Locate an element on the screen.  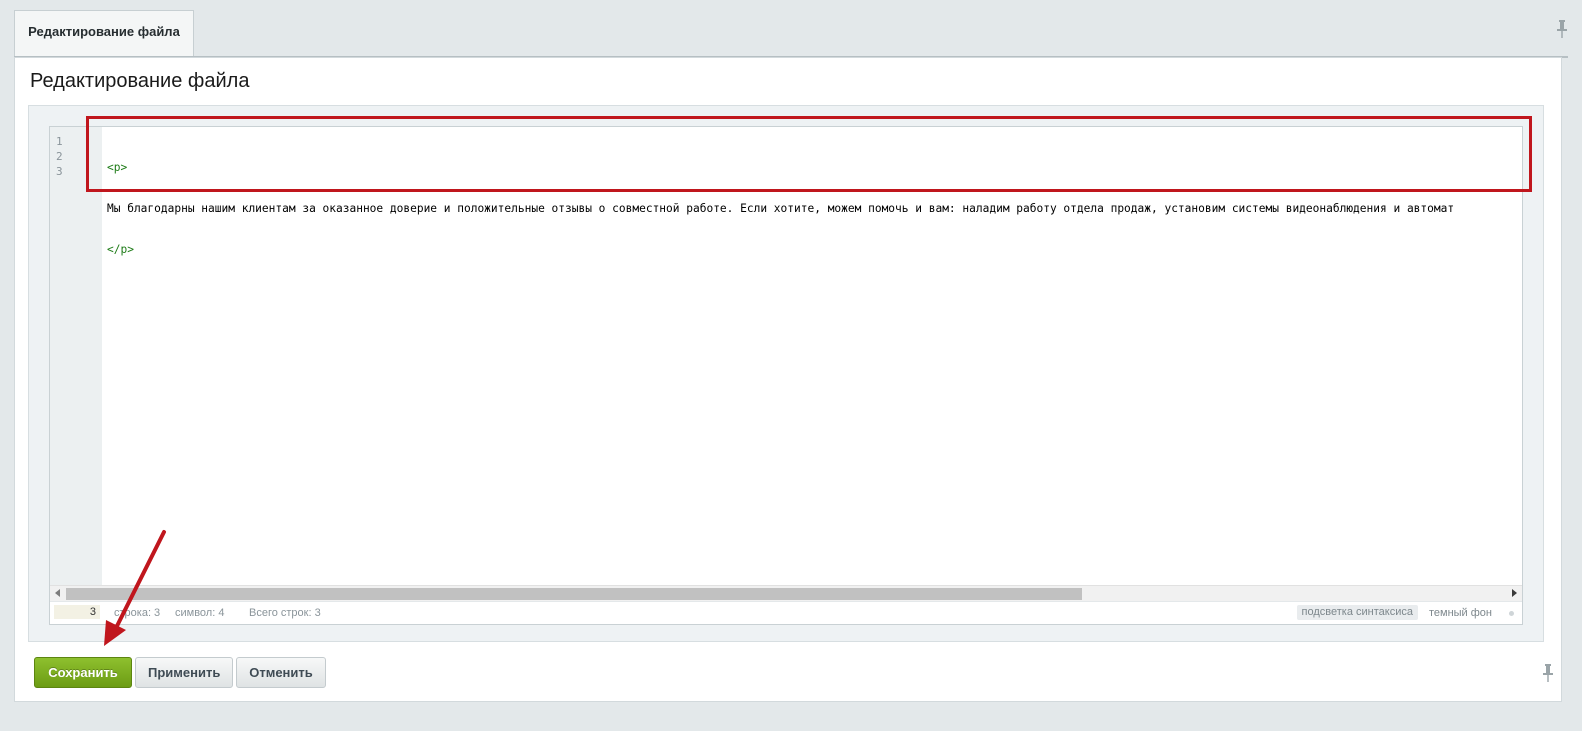
line-number: 2 is located at coordinates (59, 156).